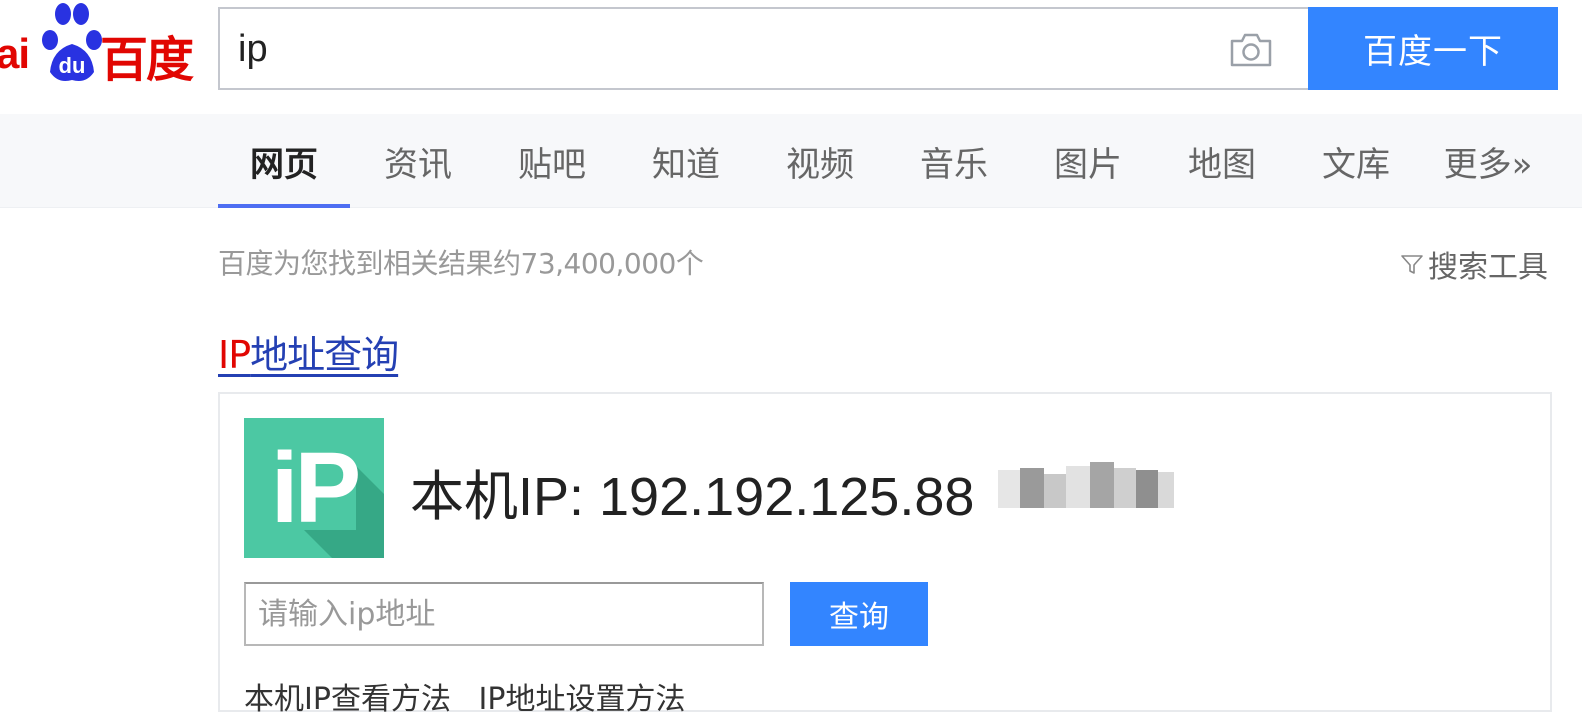  What do you see at coordinates (733, 49) in the screenshot?
I see `search-input` at bounding box center [733, 49].